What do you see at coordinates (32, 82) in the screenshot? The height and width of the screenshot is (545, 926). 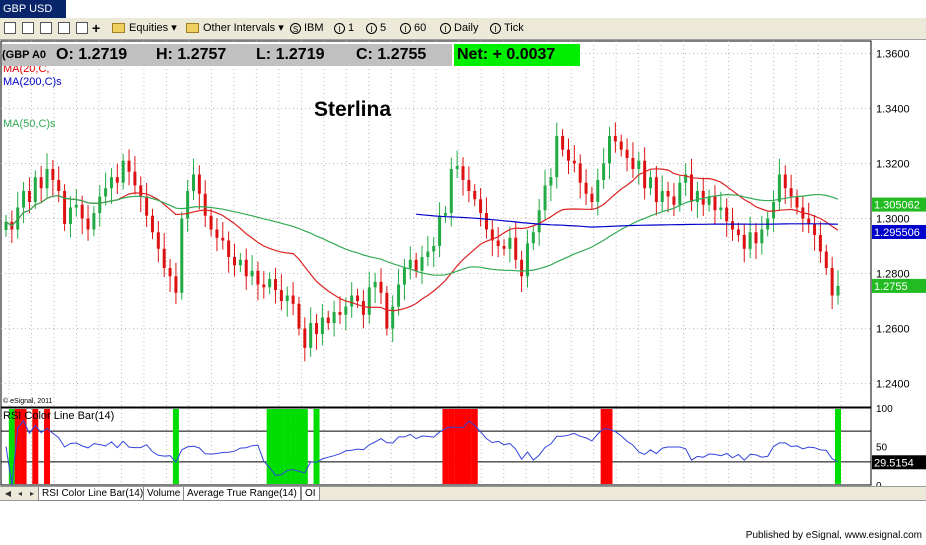 I see `ma200-label: MA(200,C)s` at bounding box center [32, 82].